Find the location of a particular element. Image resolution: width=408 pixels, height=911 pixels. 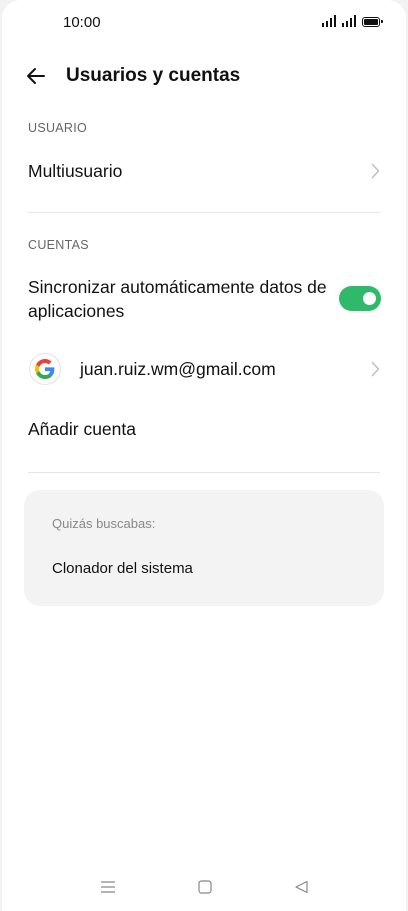

app-header: Usuarios y cuentas is located at coordinates (204, 76).